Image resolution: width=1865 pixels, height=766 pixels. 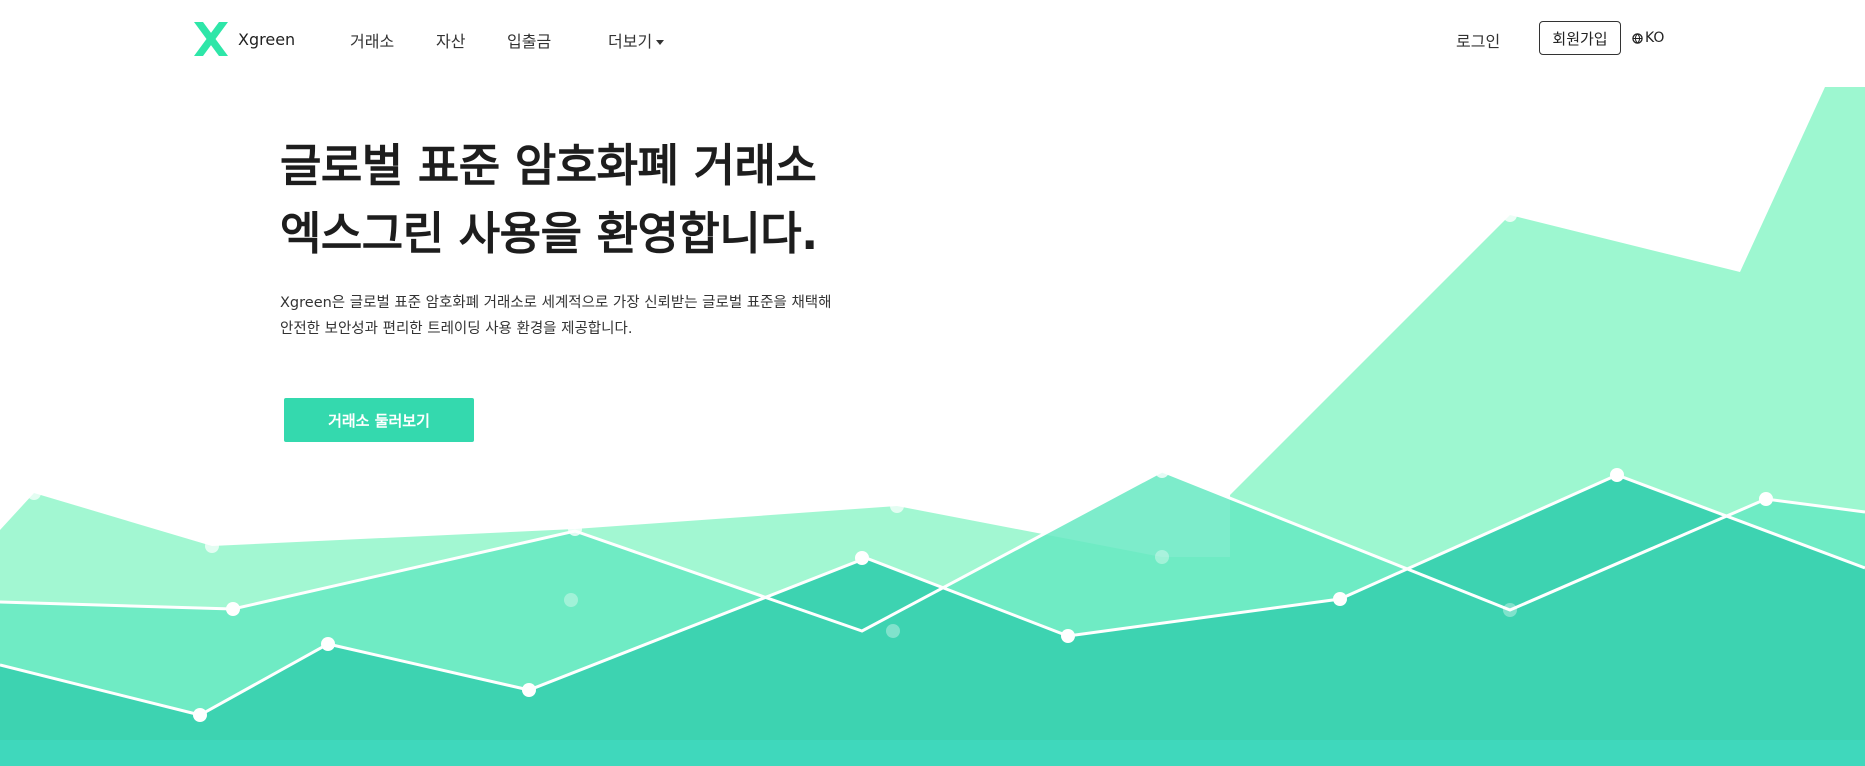 I want to click on nav-more-dropdown: 더보기, so click(x=636, y=40).